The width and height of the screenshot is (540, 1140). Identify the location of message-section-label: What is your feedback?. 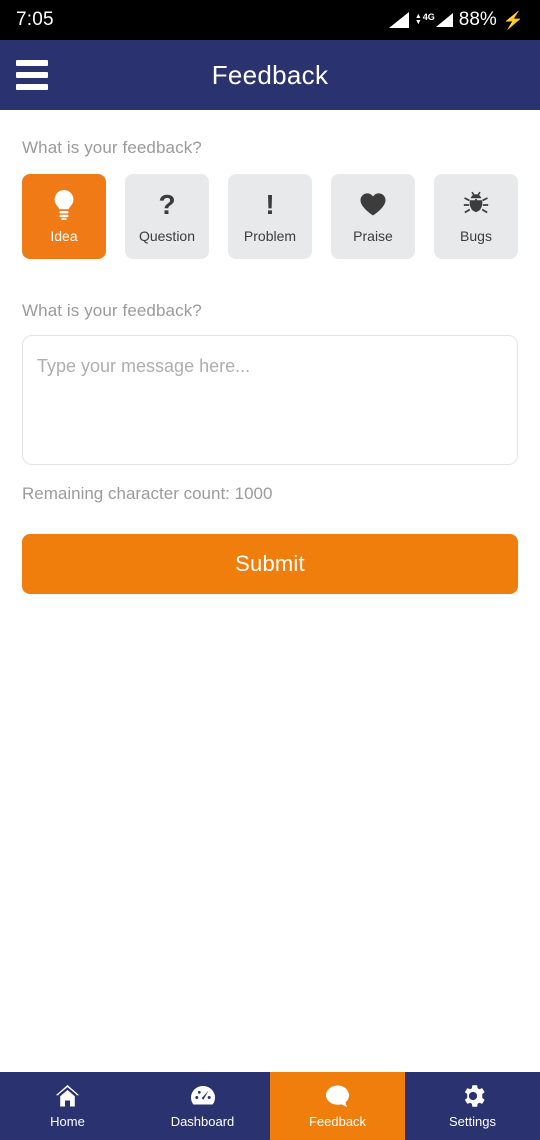
(112, 310).